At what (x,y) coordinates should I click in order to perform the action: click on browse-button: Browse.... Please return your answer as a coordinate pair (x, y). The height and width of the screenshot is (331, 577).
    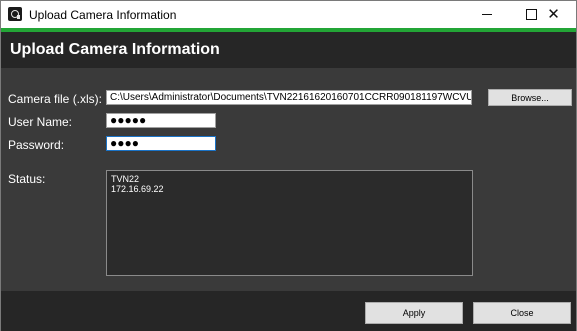
    Looking at the image, I should click on (530, 97).